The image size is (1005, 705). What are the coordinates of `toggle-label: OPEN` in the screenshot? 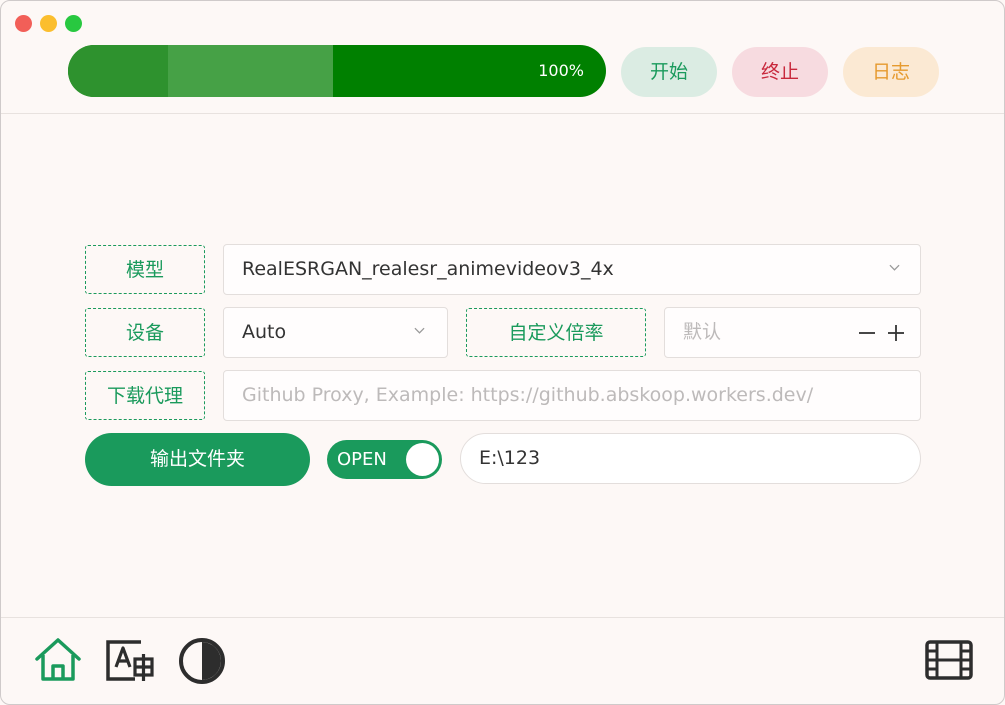 It's located at (362, 459).